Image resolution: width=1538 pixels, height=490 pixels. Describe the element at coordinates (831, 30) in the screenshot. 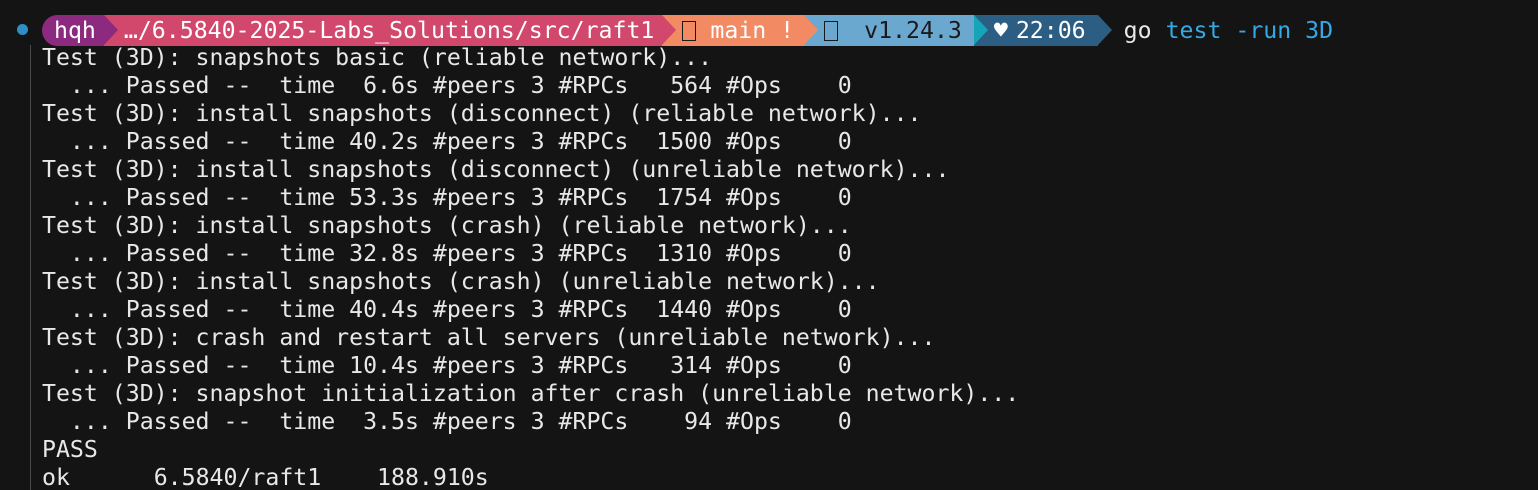

I see `go-language-icon` at that location.